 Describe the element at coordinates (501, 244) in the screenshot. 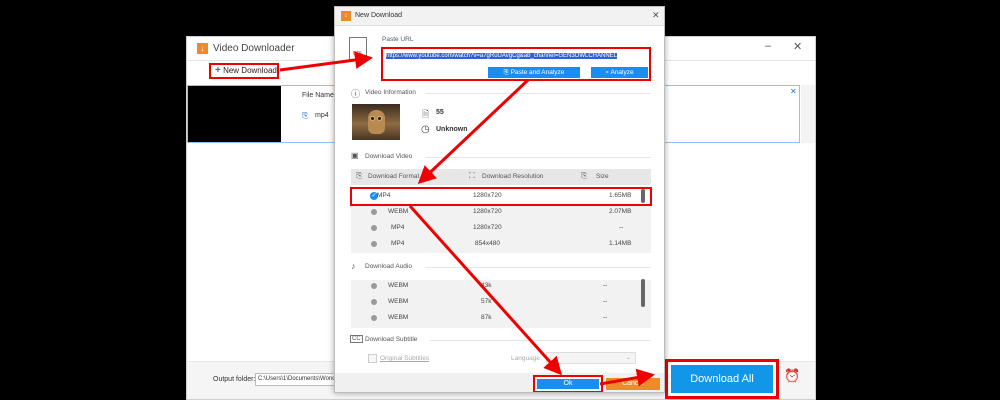

I see `video-row: MP4 854x480 1.14MB` at that location.